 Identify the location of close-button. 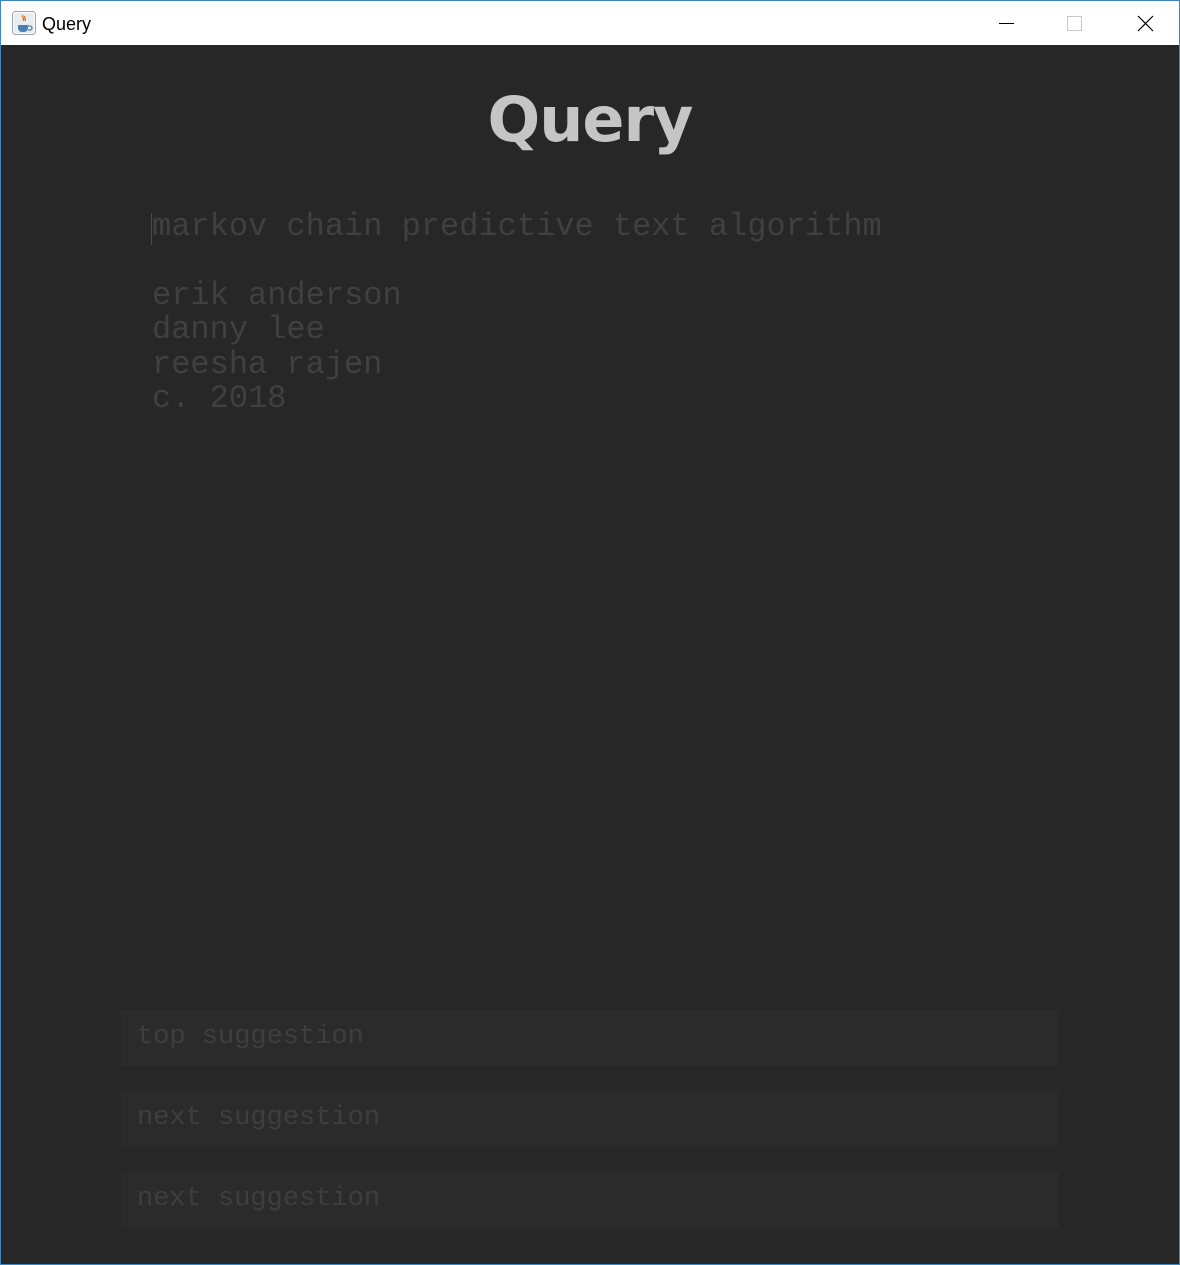
(1145, 23).